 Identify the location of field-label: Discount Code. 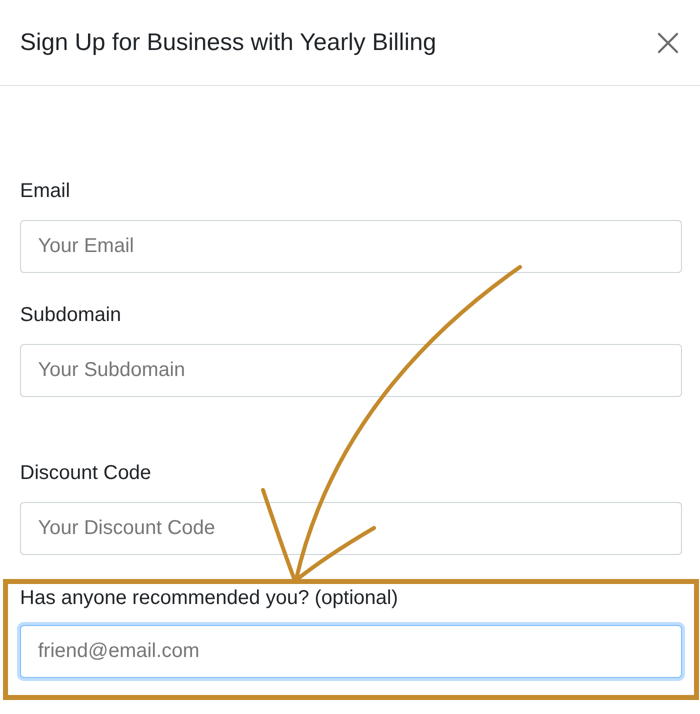
(86, 473).